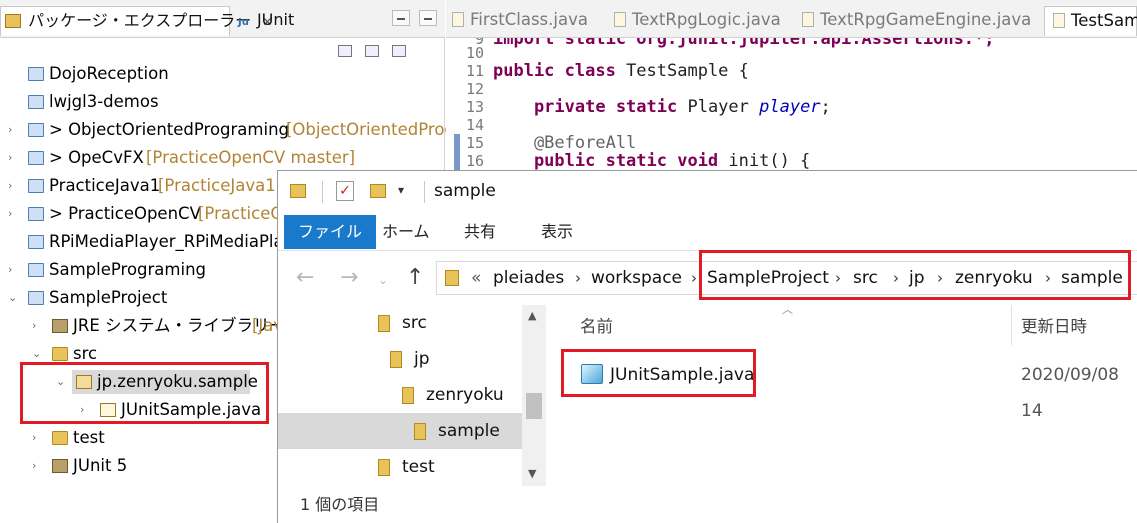  Describe the element at coordinates (415, 277) in the screenshot. I see `up-arrow-icon: ↑` at that location.